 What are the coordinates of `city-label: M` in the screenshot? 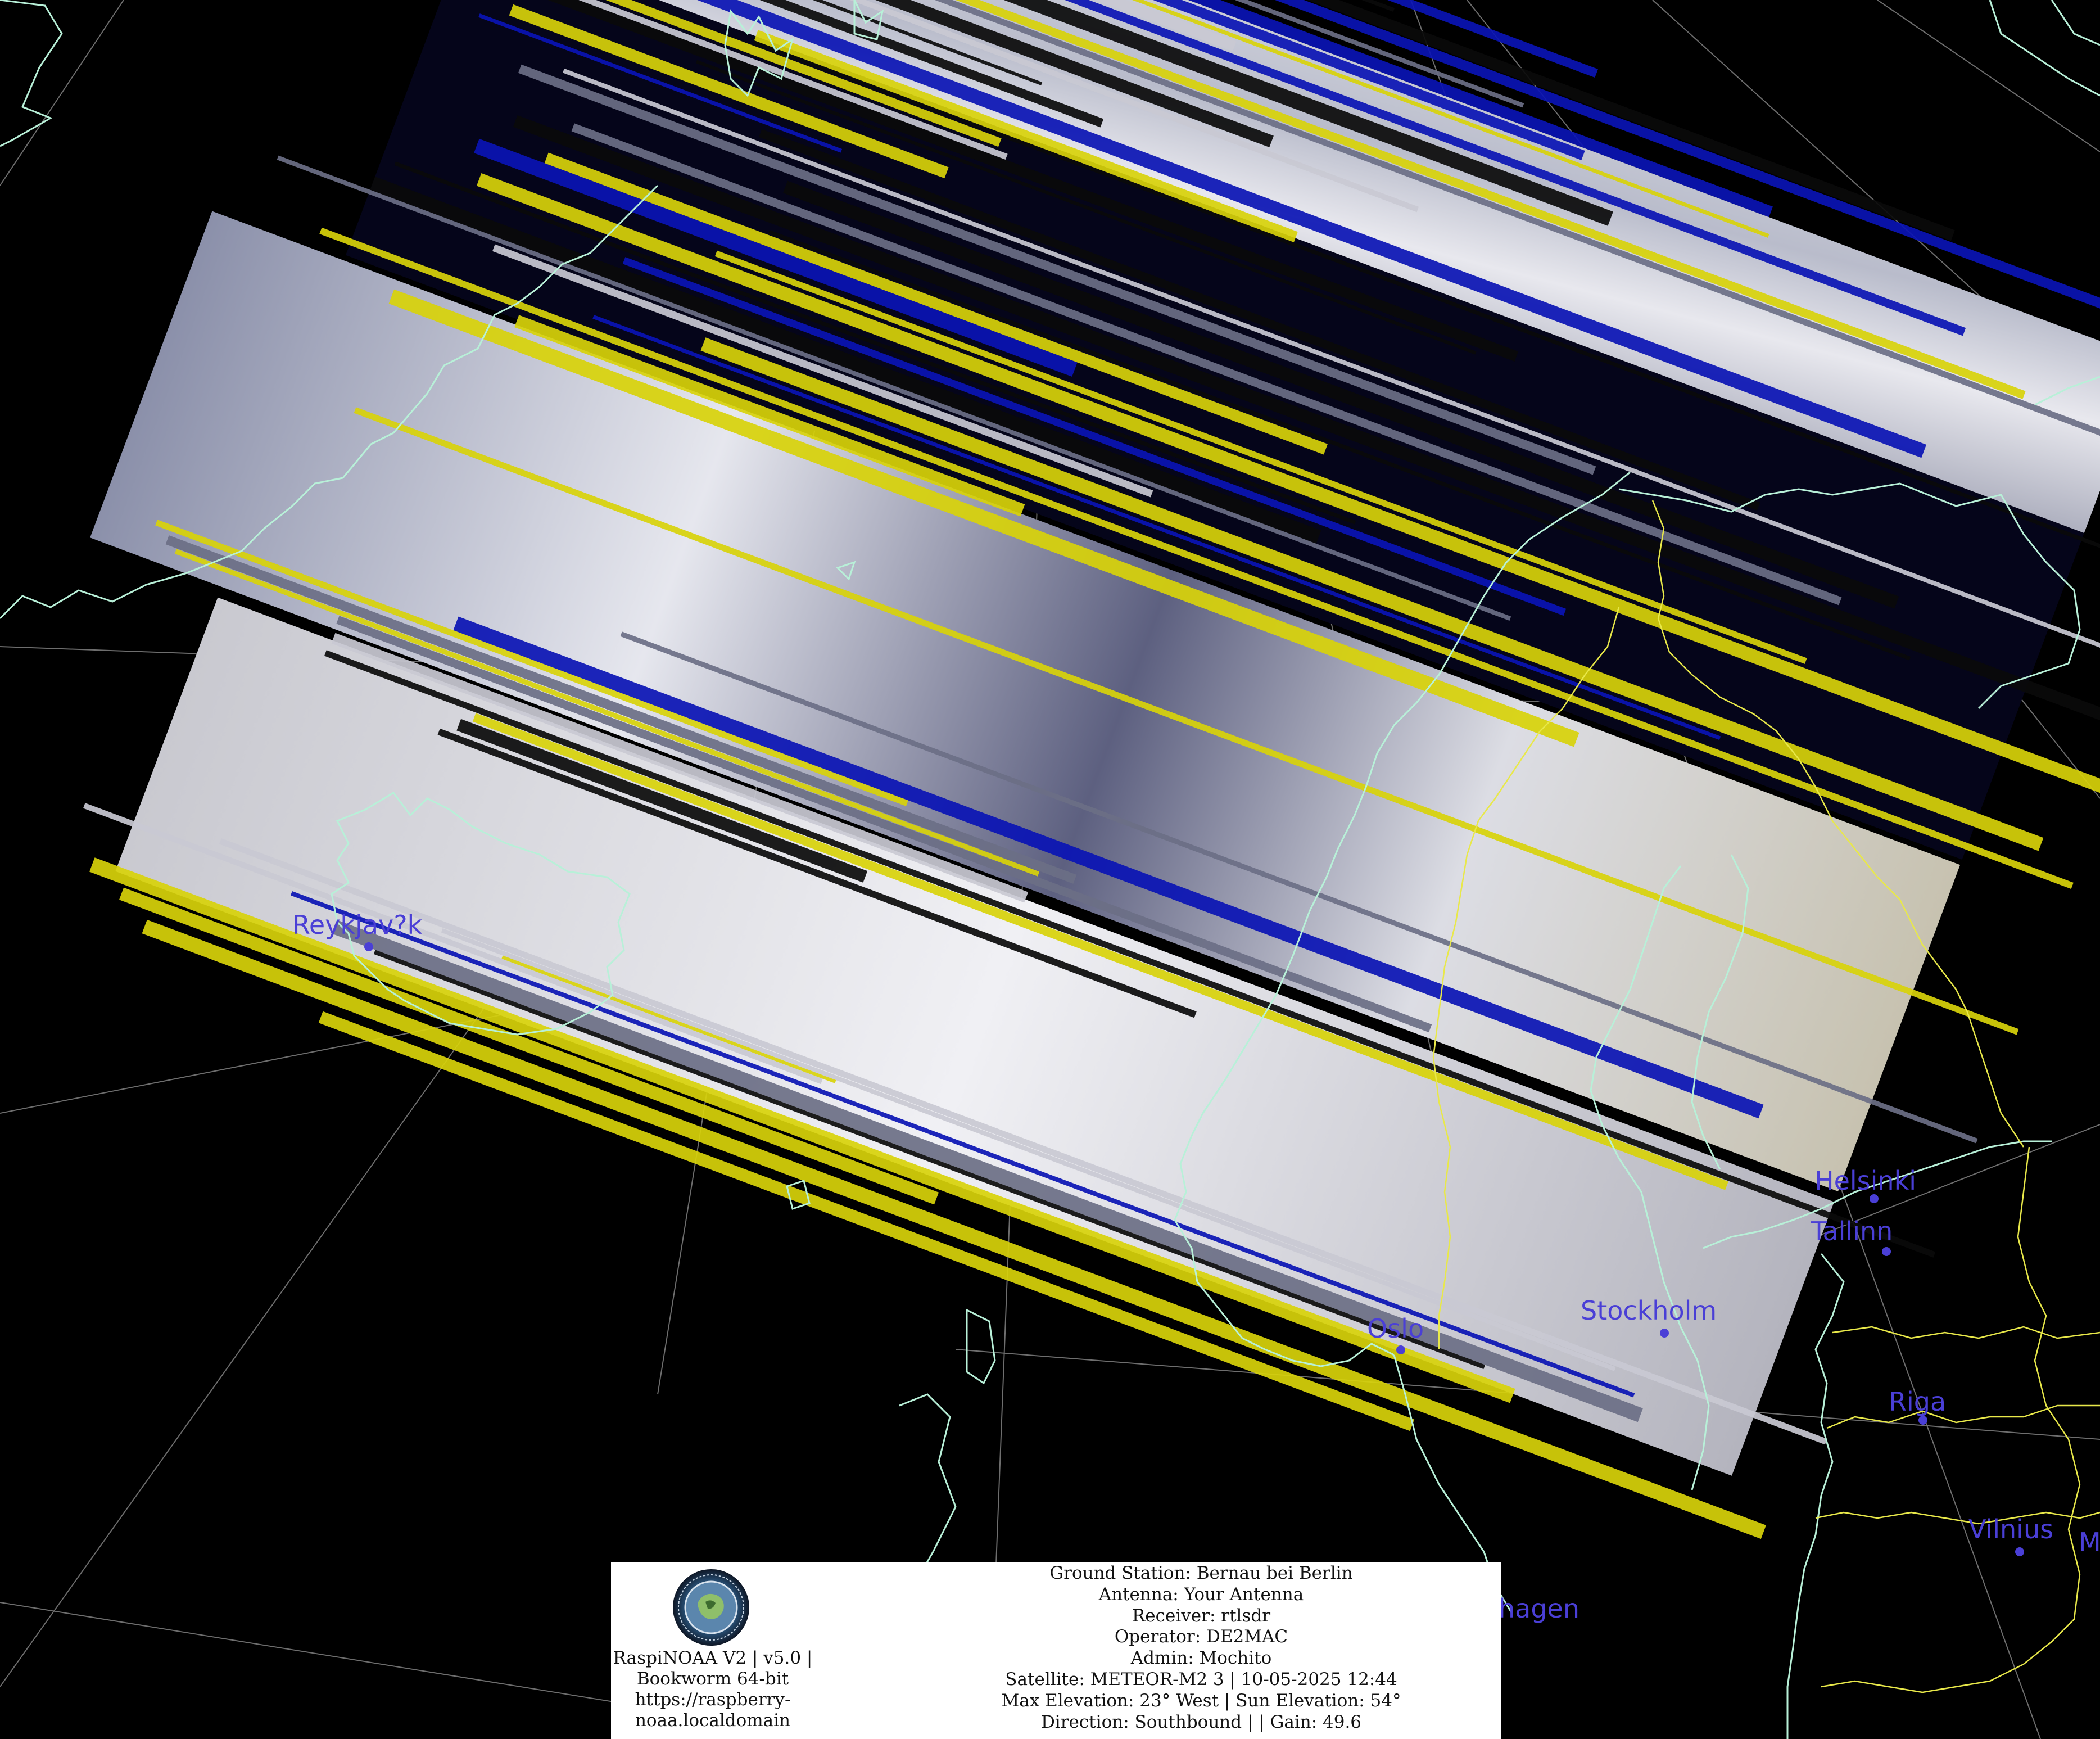 It's located at (2089, 1542).